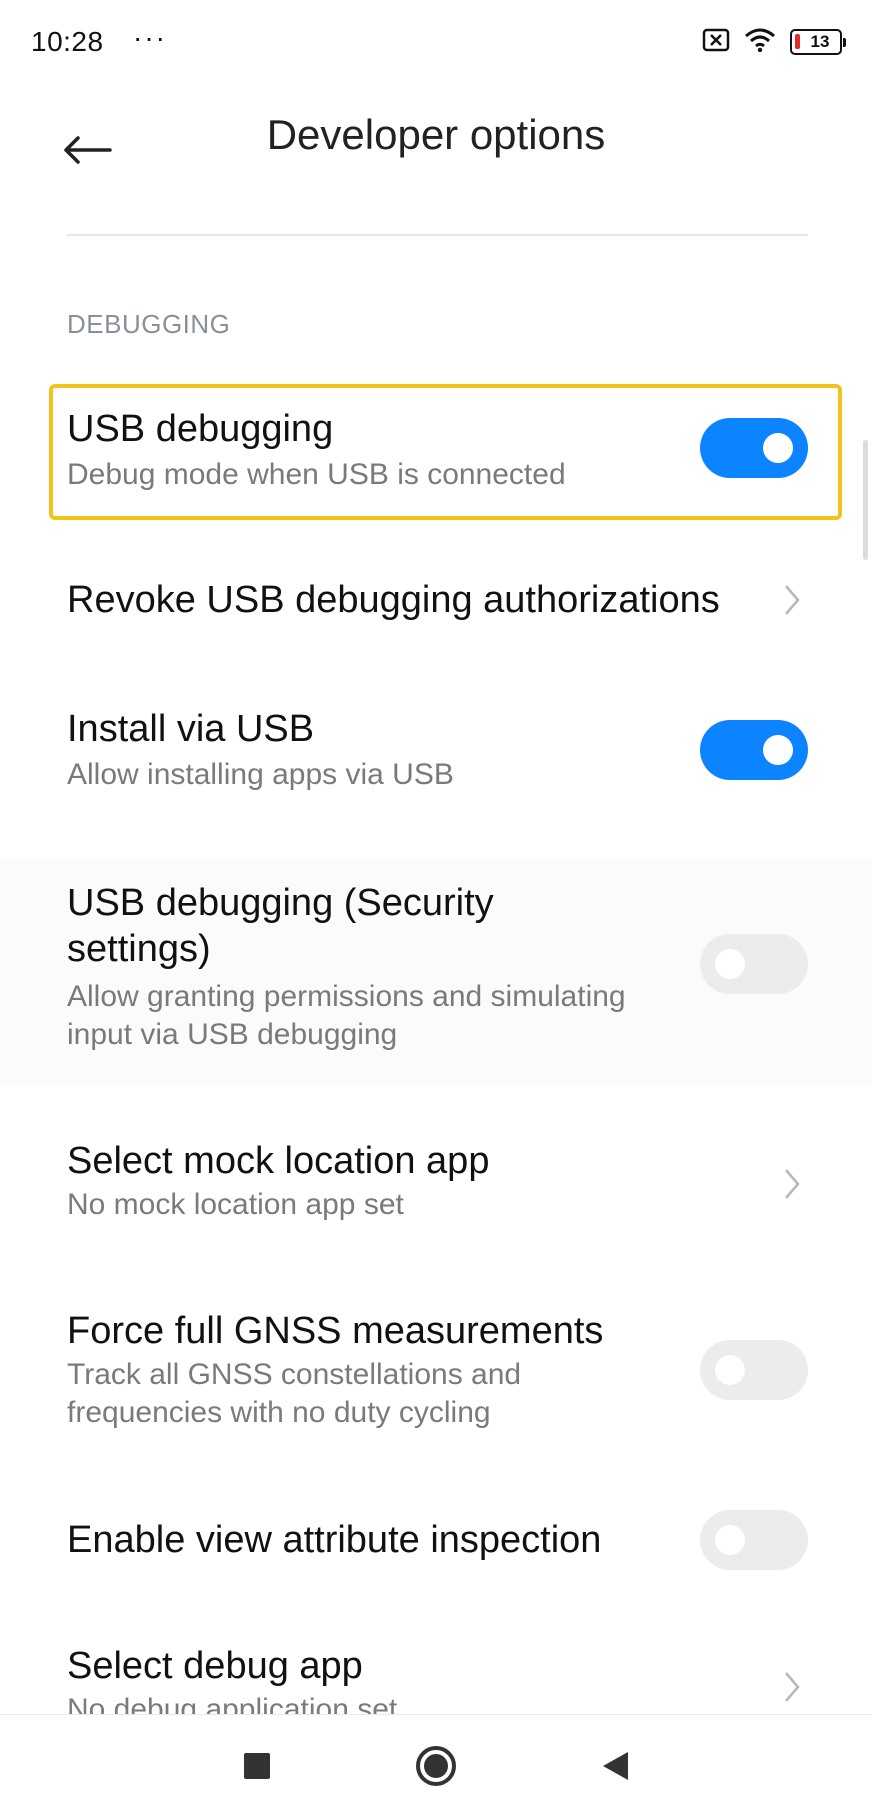 This screenshot has width=872, height=1816. I want to click on setting-subtitle: Allow installing apps via USB, so click(260, 774).